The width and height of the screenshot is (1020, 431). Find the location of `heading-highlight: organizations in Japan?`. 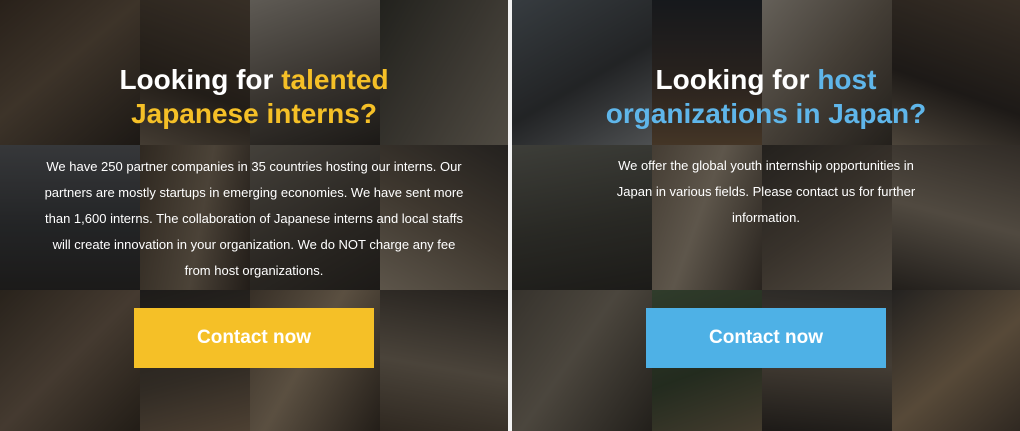

heading-highlight: organizations in Japan? is located at coordinates (766, 113).